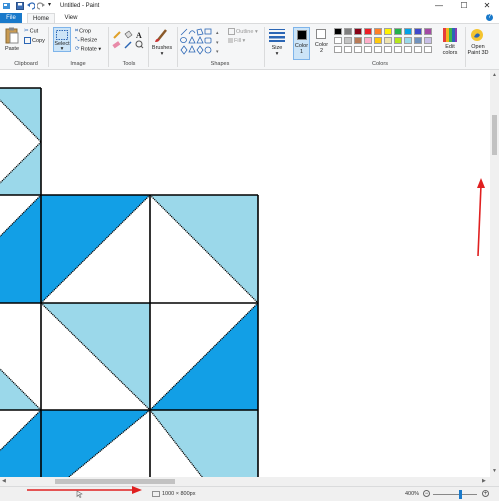 This screenshot has width=499, height=501. I want to click on tab-home: Home, so click(41, 18).